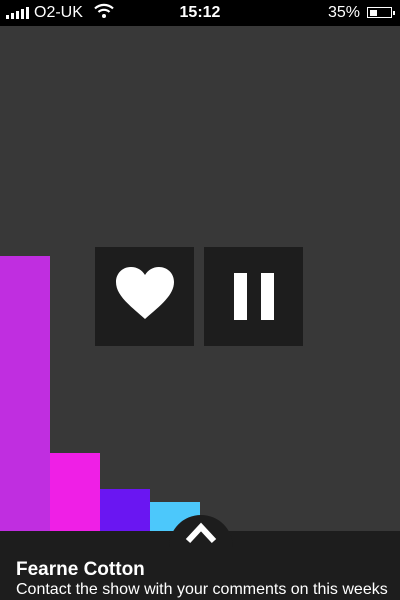  What do you see at coordinates (381, 12) in the screenshot?
I see `battery-icon` at bounding box center [381, 12].